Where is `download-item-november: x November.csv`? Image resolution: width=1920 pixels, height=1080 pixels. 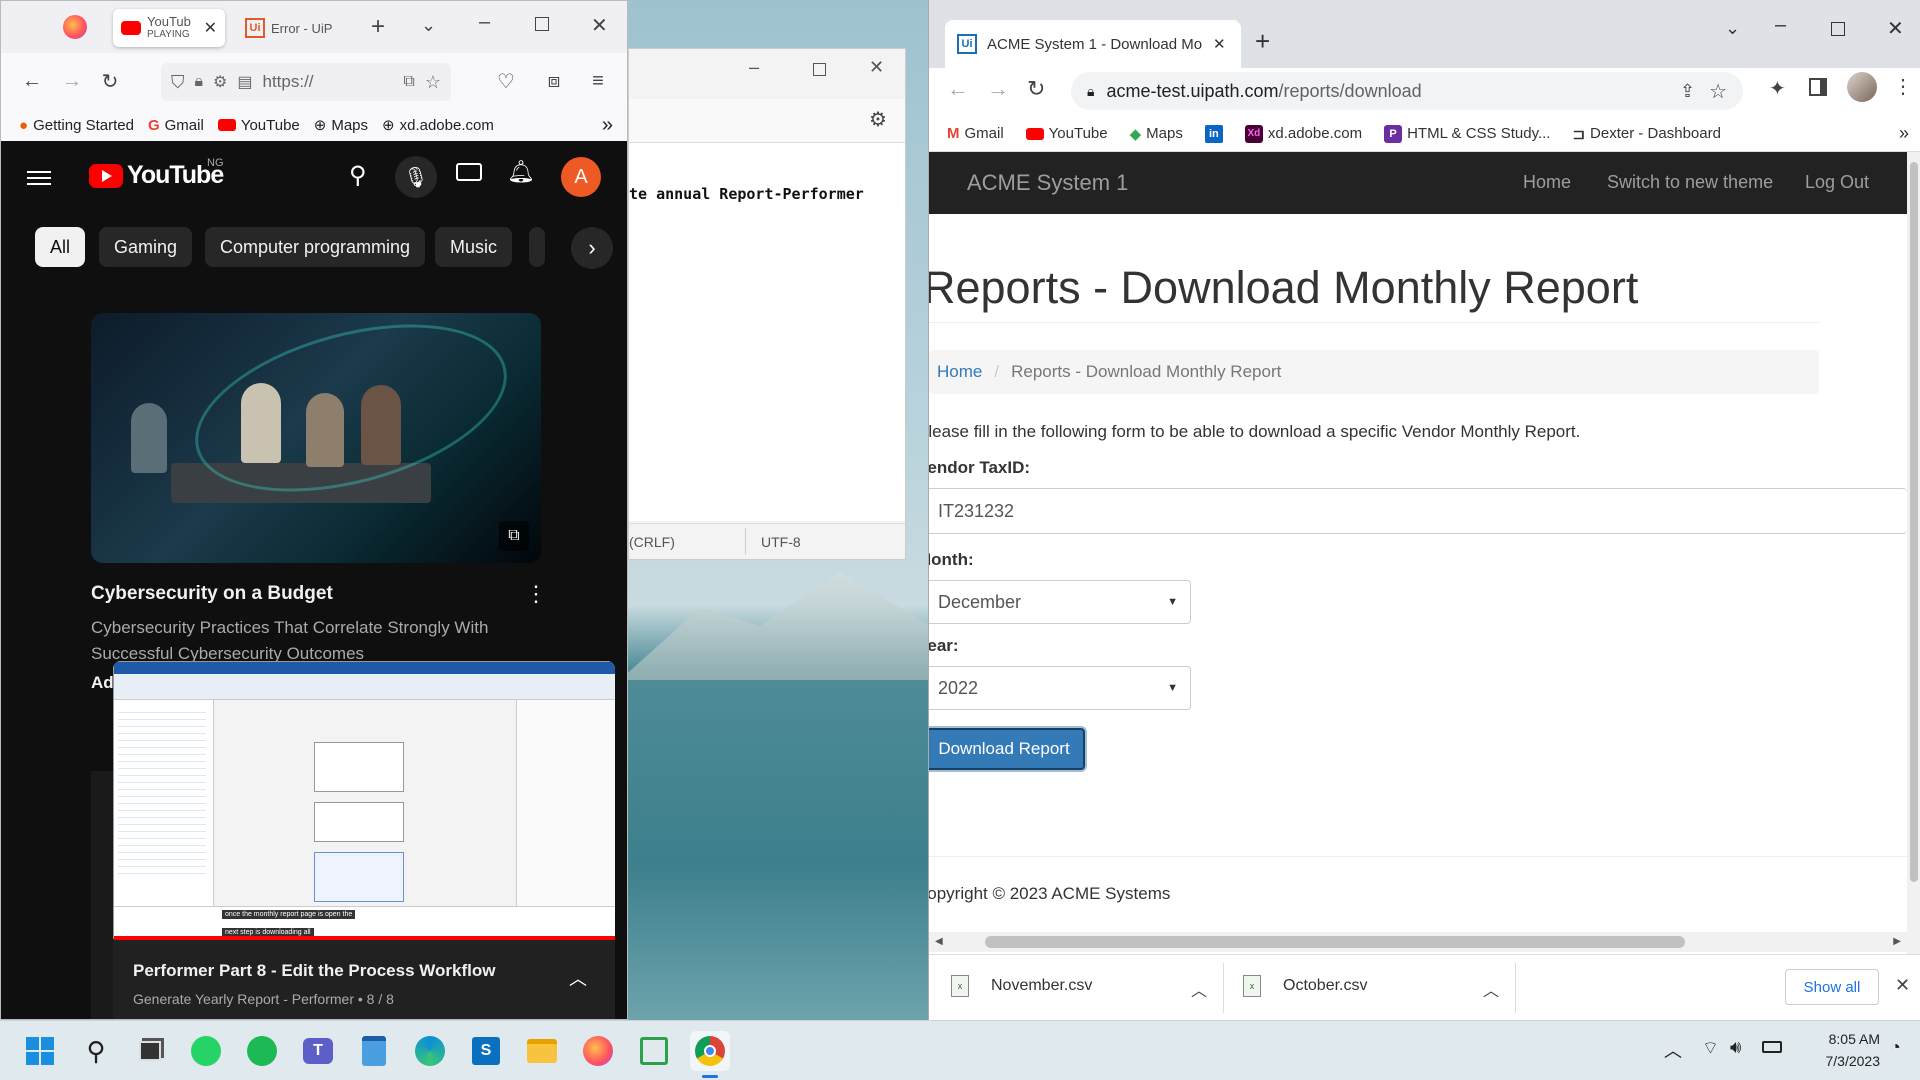
download-item-november: x November.csv is located at coordinates (1021, 986).